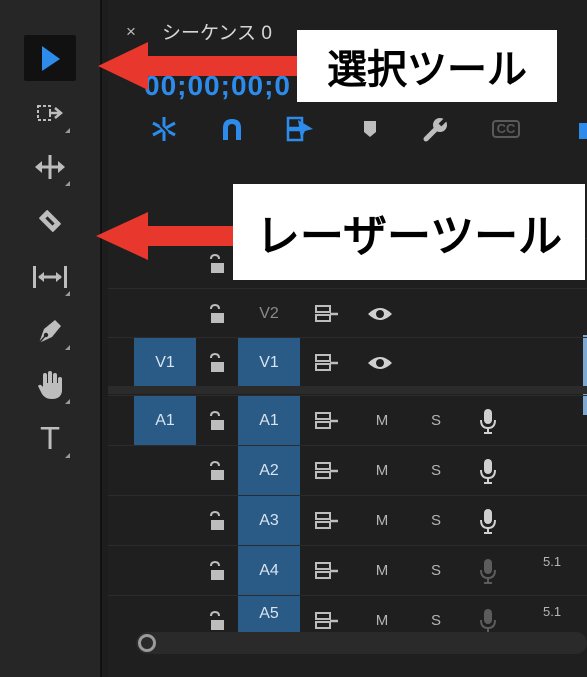  I want to click on slip-icon, so click(50, 277).